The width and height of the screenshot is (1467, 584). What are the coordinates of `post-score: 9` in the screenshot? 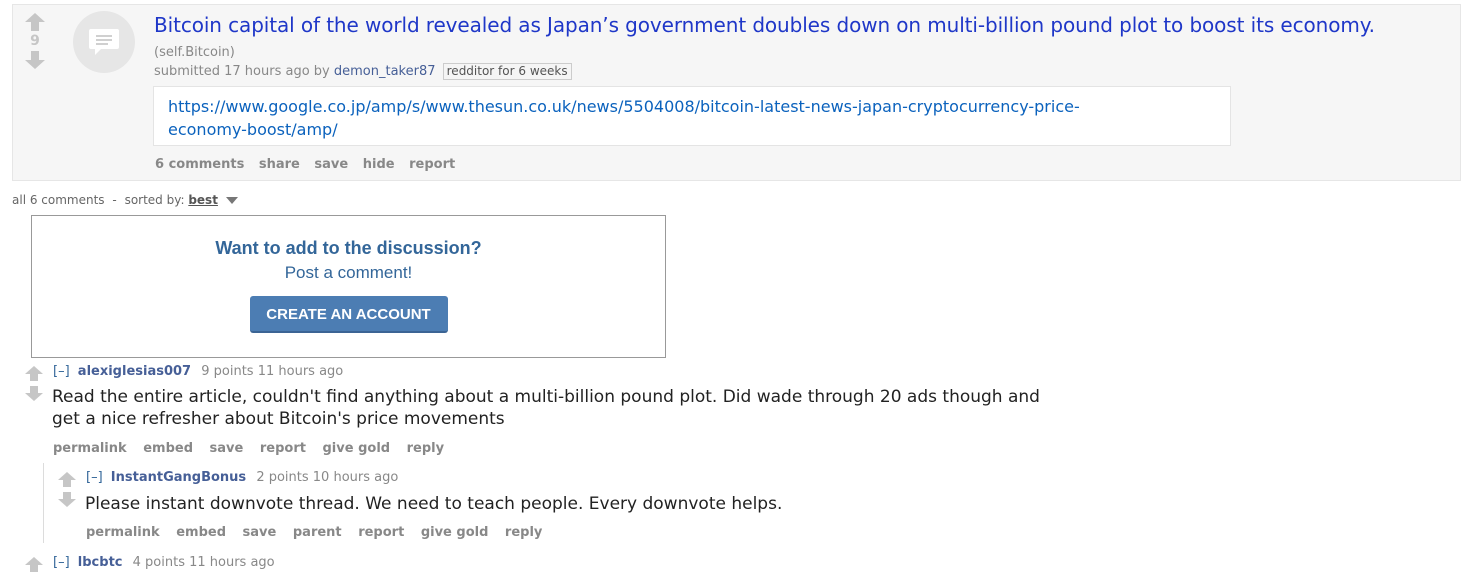 It's located at (35, 41).